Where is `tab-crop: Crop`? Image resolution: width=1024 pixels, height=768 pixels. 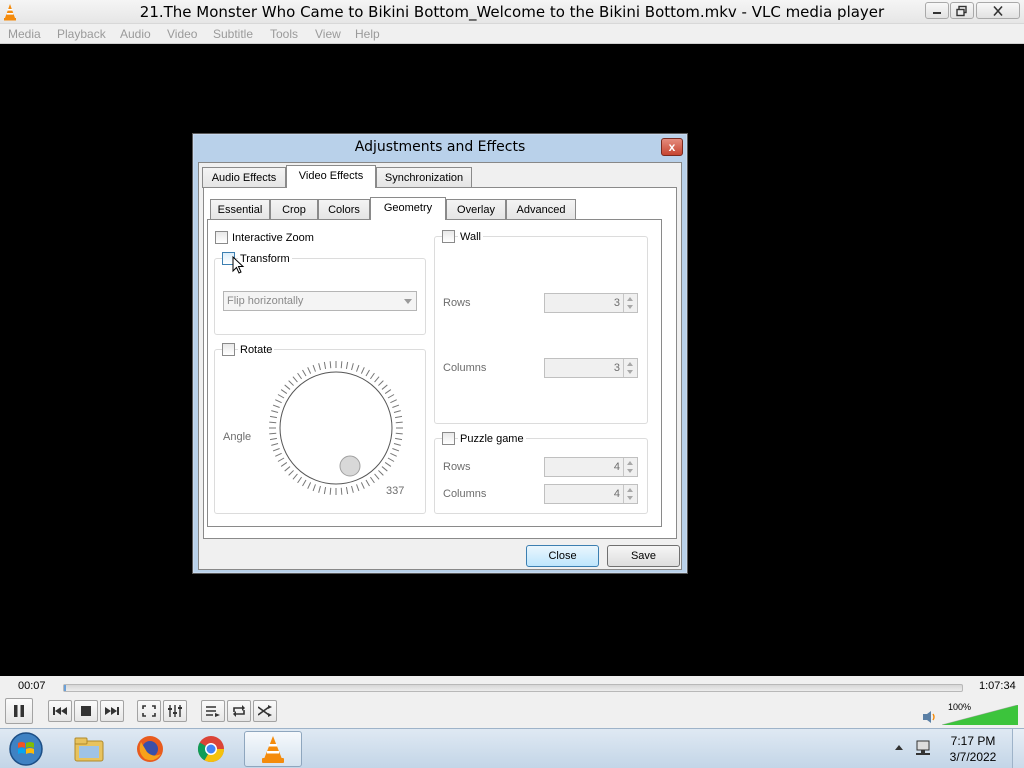
tab-crop: Crop is located at coordinates (294, 209).